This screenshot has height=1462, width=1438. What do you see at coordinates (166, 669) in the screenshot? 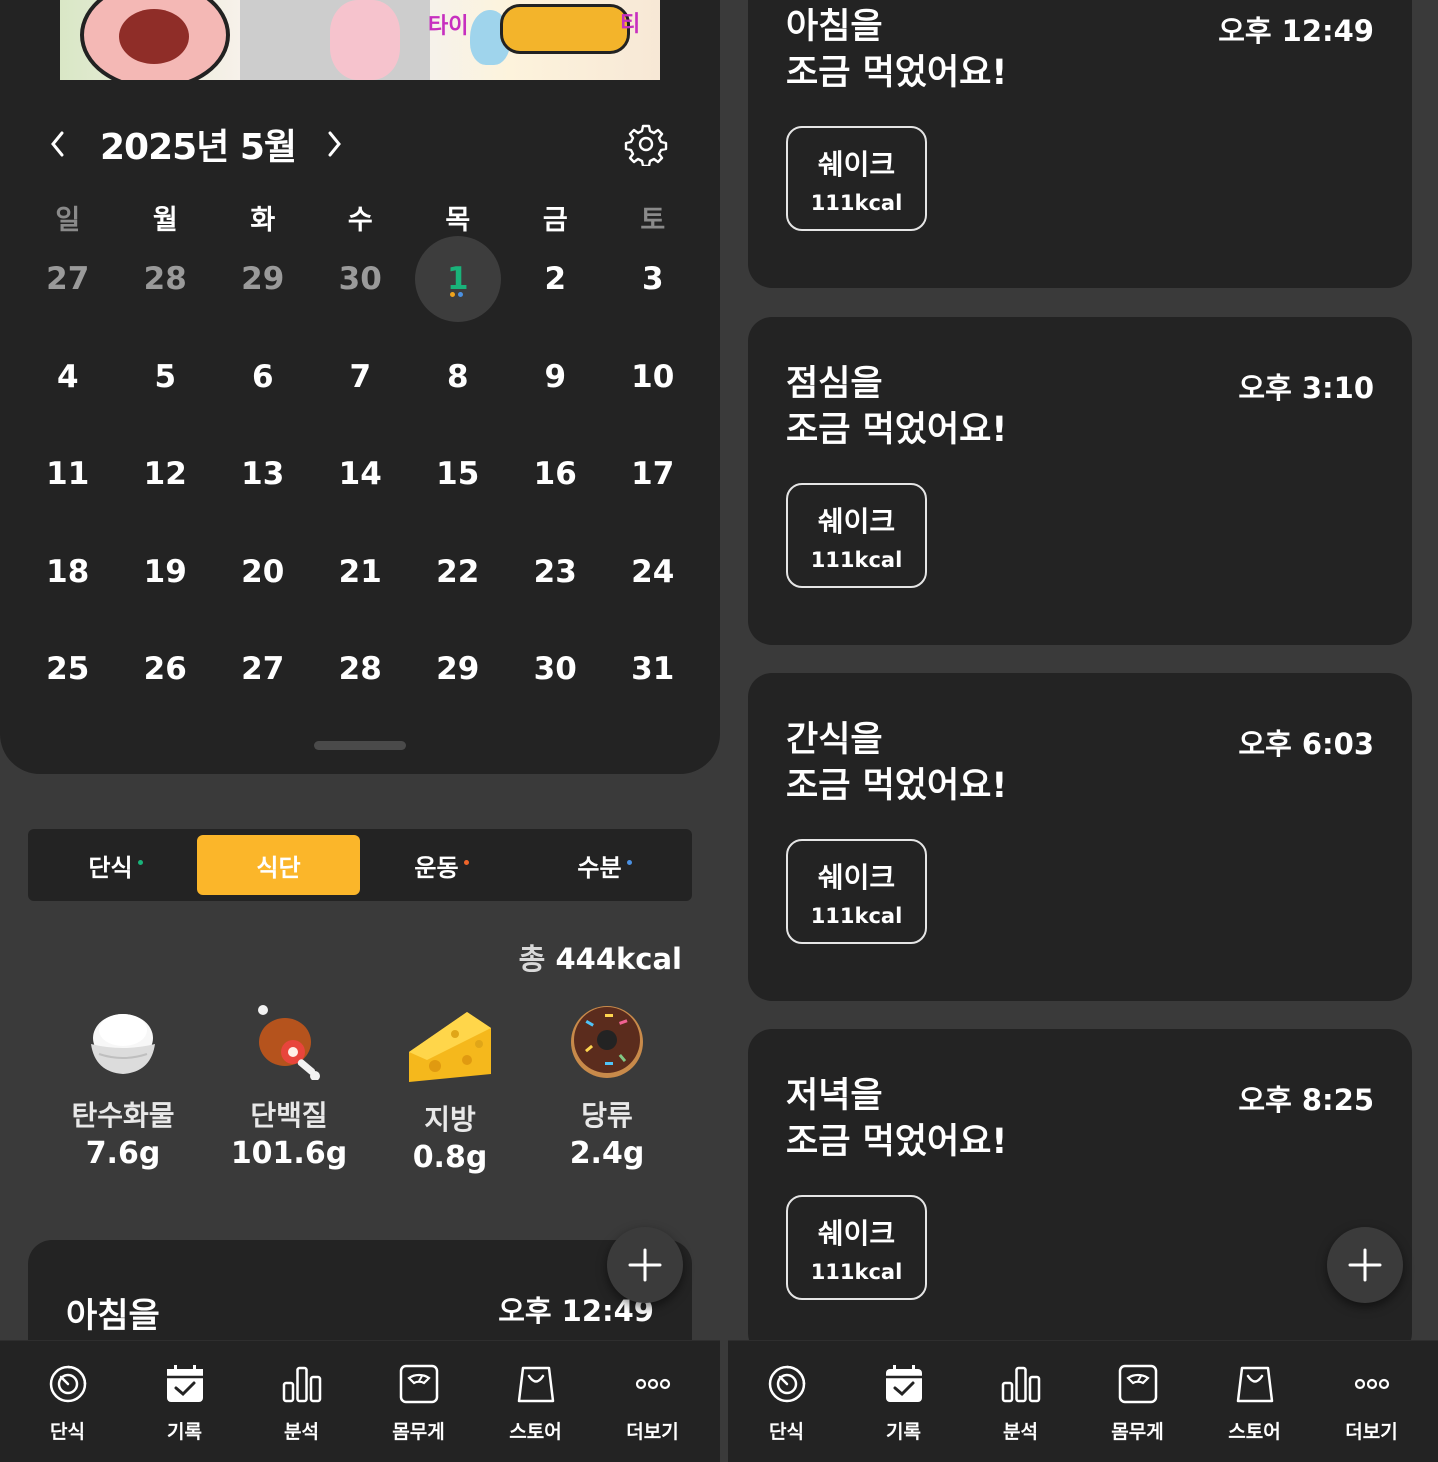
I see `calendar-day: 26` at bounding box center [166, 669].